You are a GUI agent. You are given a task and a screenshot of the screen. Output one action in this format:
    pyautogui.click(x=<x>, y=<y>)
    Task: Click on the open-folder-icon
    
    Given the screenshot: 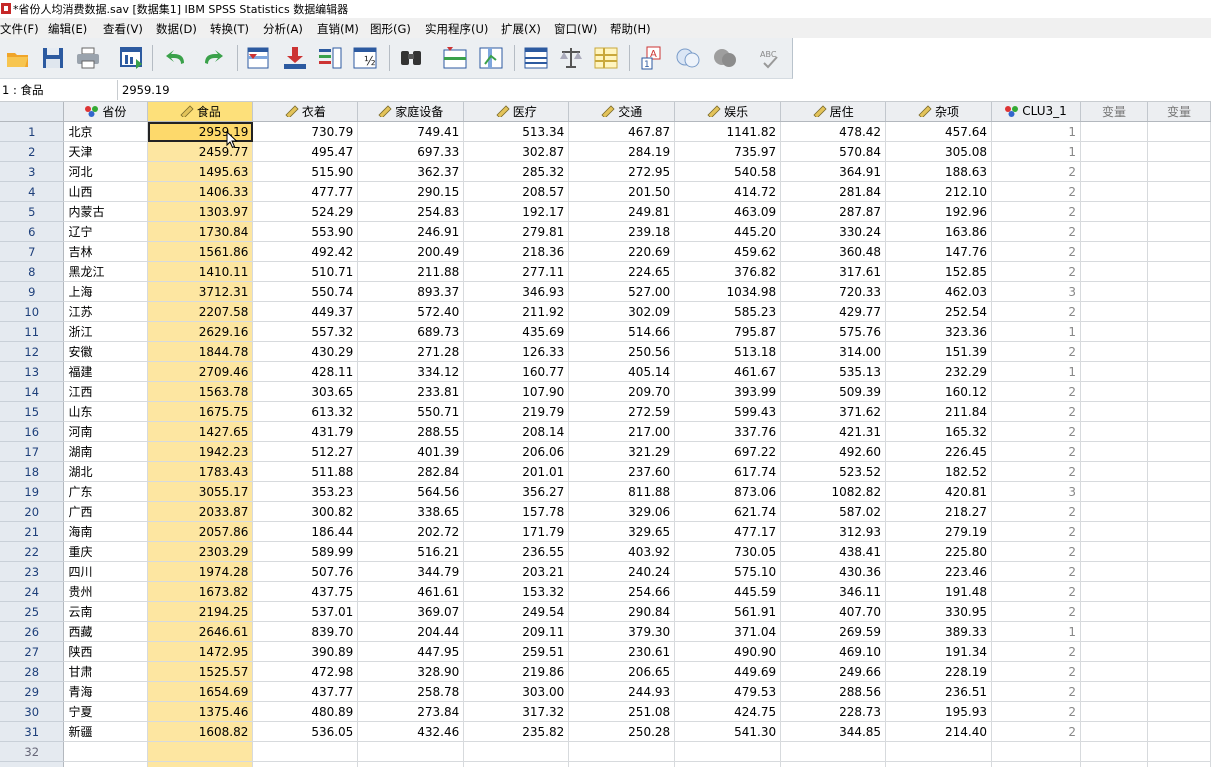 What is the action you would take?
    pyautogui.click(x=18, y=58)
    